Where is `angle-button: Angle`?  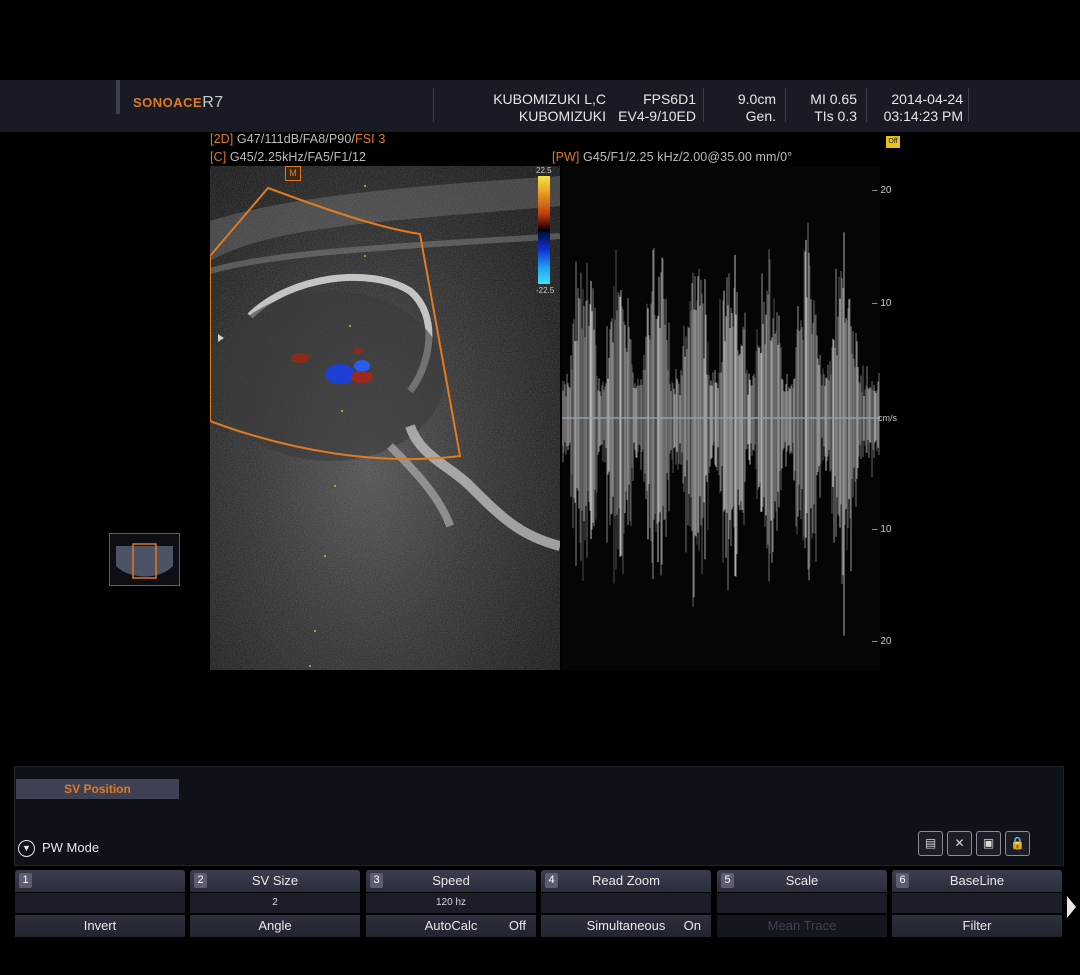 angle-button: Angle is located at coordinates (275, 926).